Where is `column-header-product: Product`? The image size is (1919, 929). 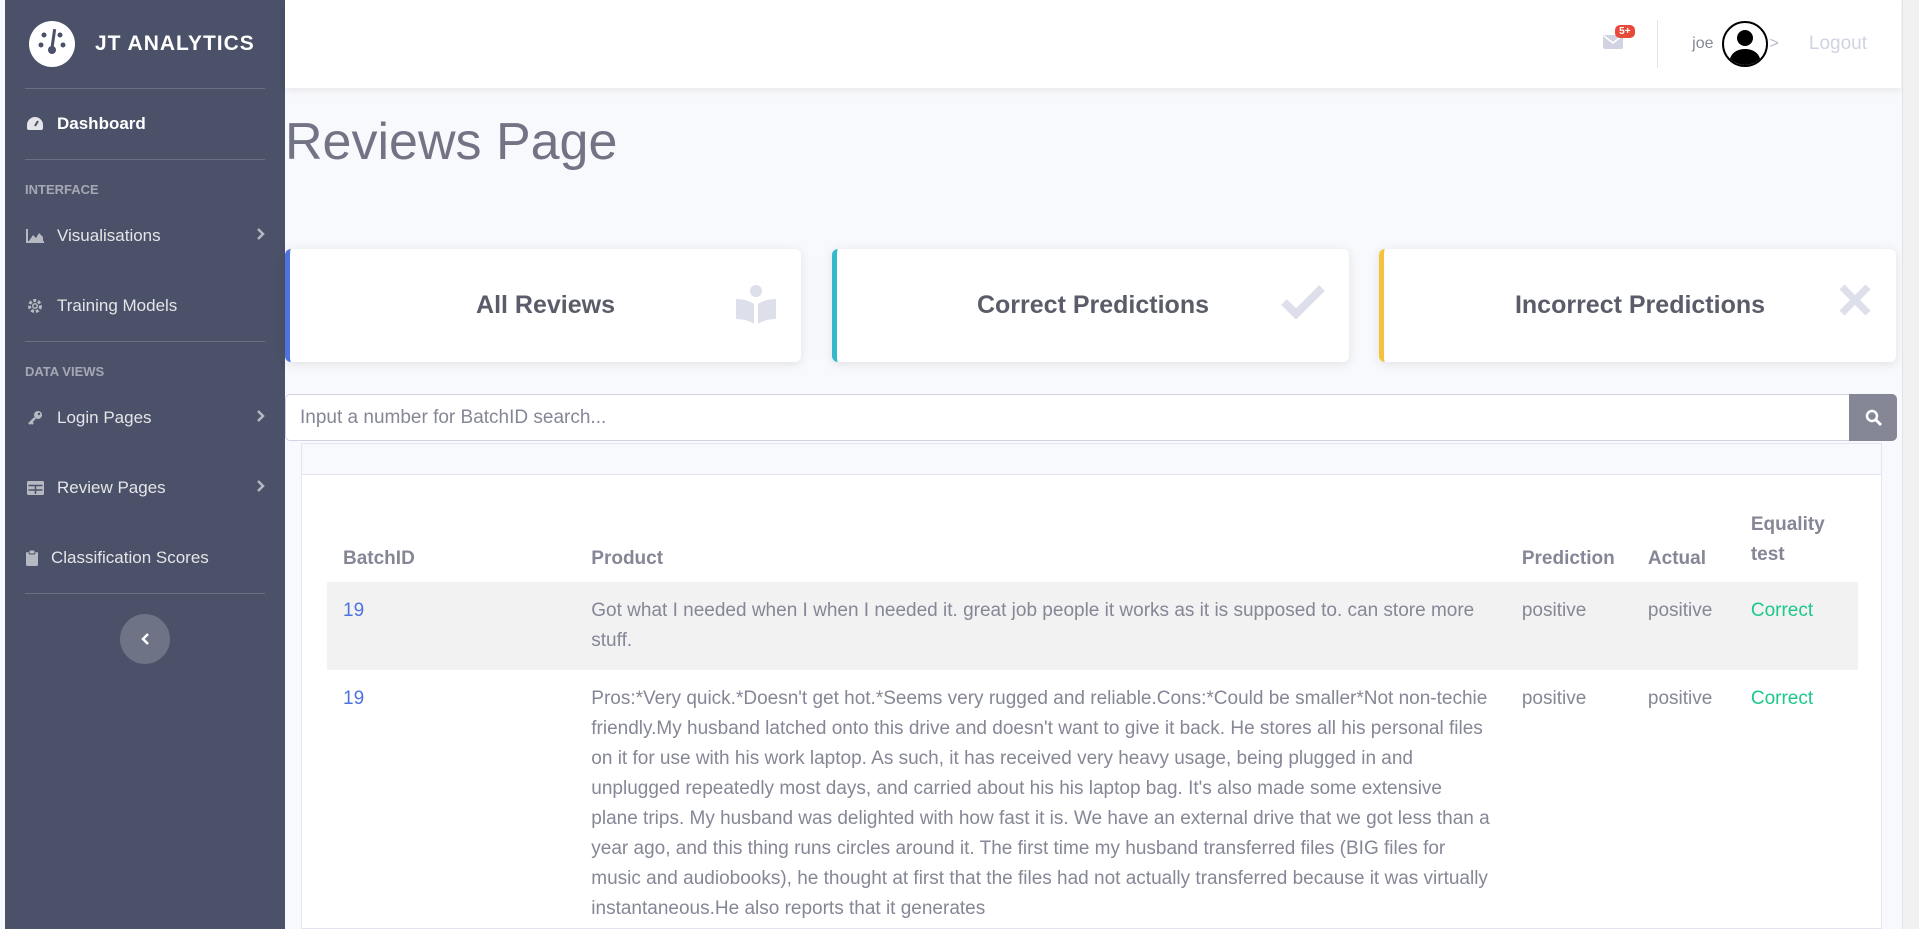
column-header-product: Product is located at coordinates (1040, 546).